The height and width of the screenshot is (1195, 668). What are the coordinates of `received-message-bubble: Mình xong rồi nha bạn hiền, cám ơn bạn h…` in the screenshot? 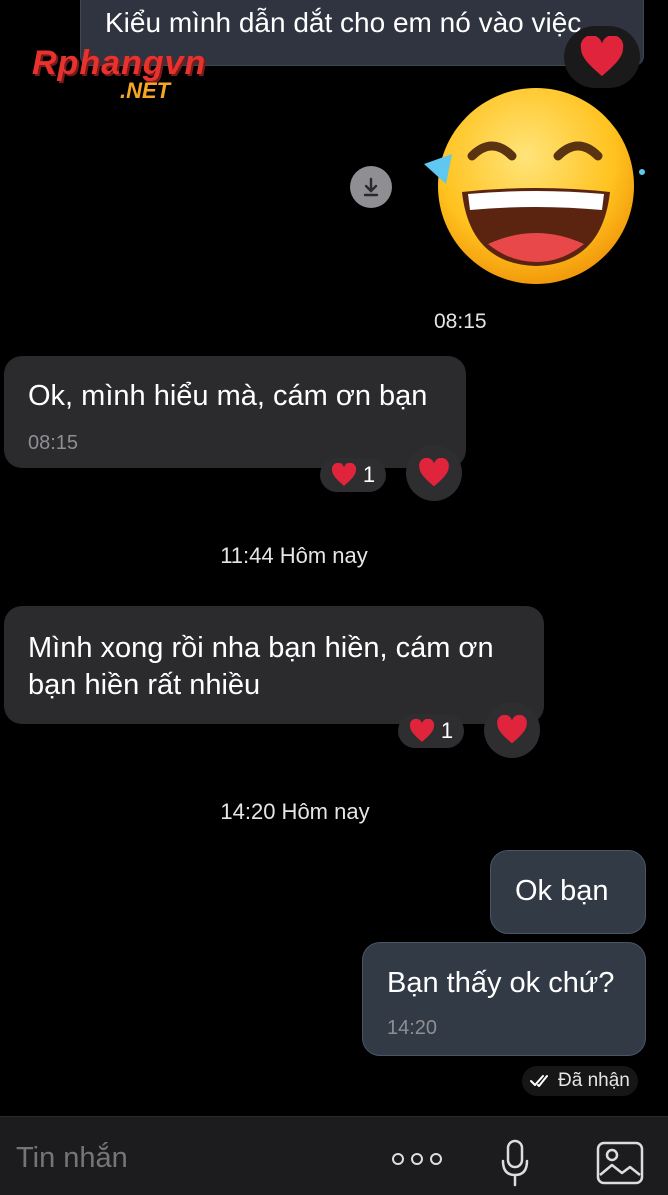 It's located at (274, 665).